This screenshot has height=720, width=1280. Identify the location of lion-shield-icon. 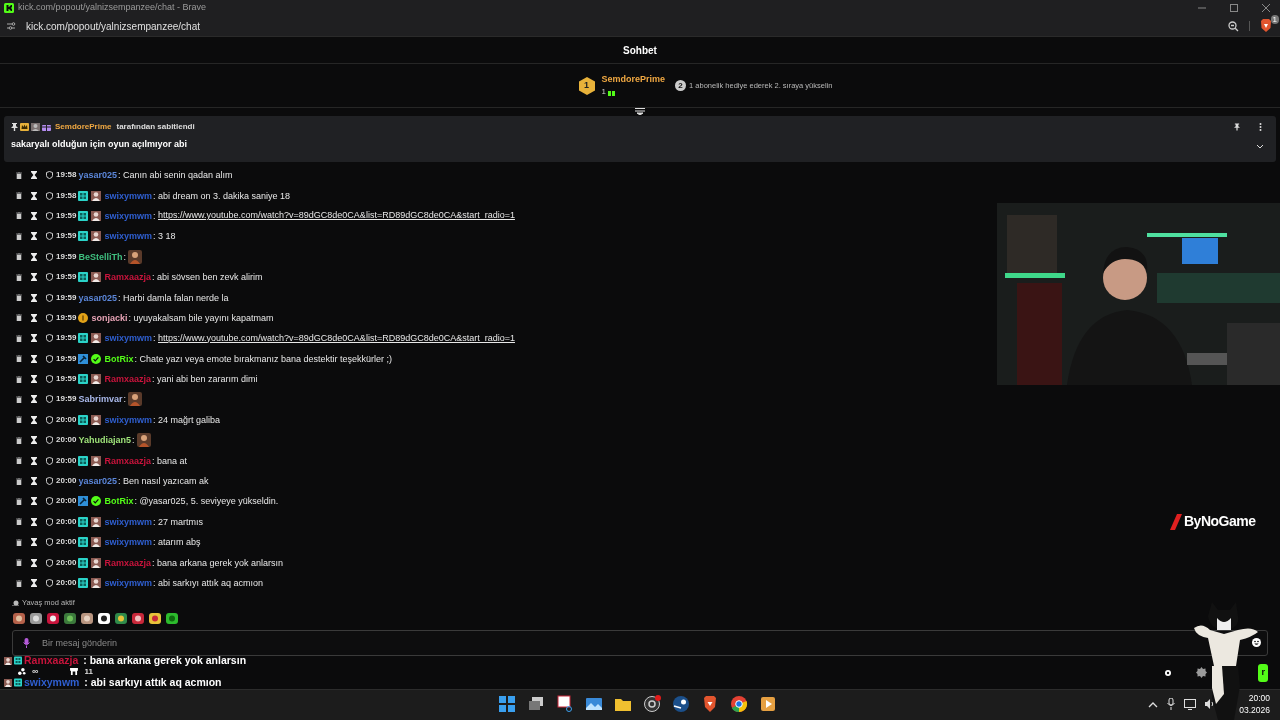
(1266, 25).